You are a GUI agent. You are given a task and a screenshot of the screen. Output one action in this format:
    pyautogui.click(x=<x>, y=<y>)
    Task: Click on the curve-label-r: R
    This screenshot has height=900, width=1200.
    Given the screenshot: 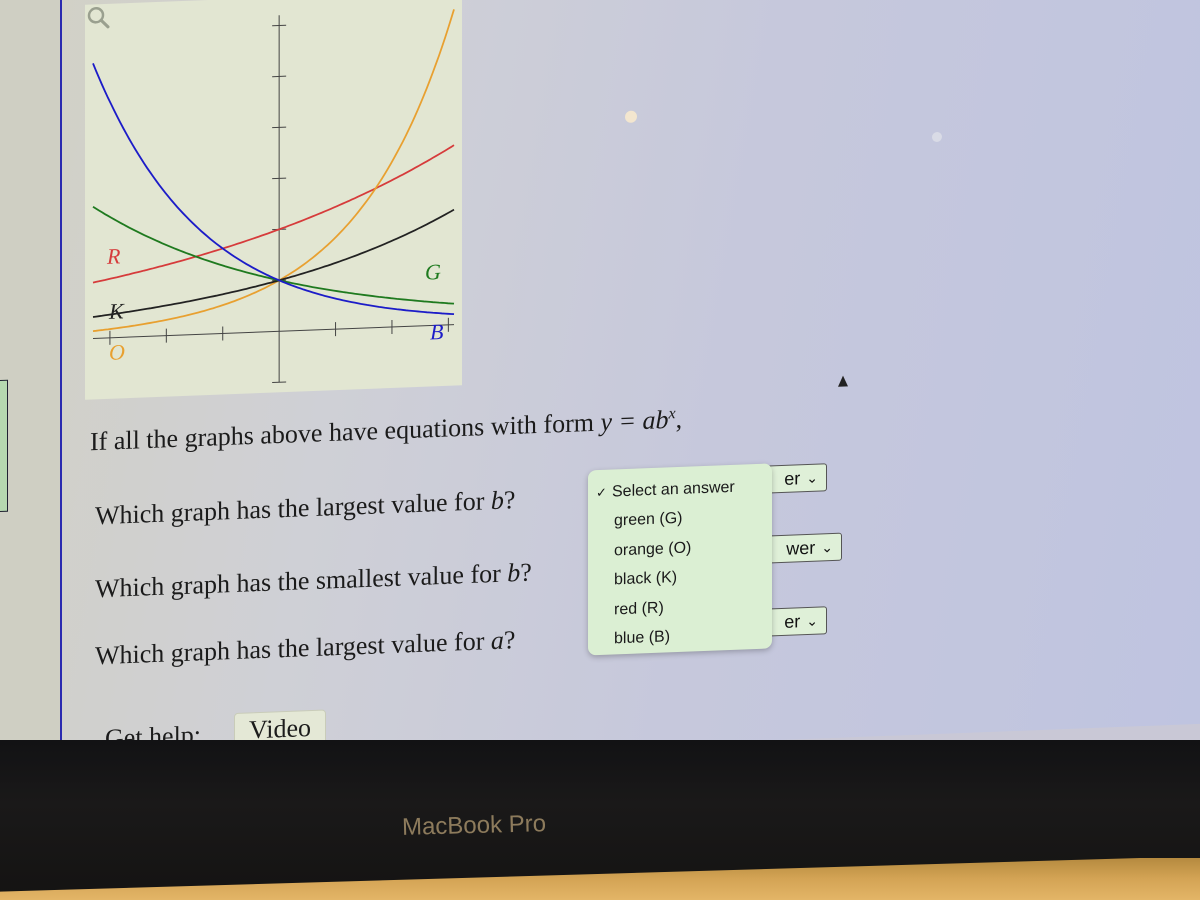 What is the action you would take?
    pyautogui.click(x=114, y=256)
    